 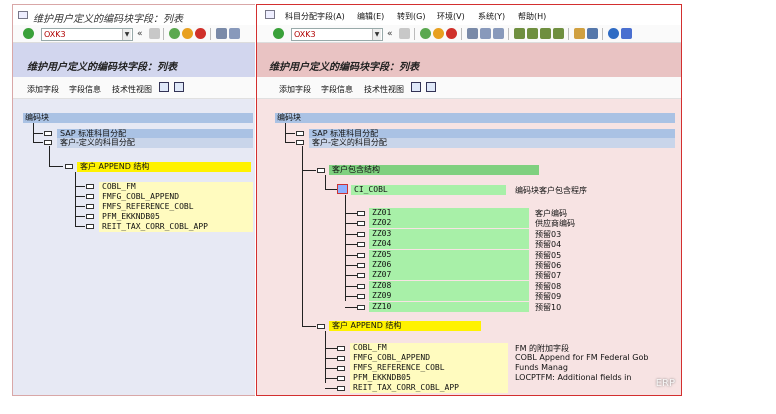 I want to click on tree-field: PFM_EKKNDB05, so click(x=176, y=217).